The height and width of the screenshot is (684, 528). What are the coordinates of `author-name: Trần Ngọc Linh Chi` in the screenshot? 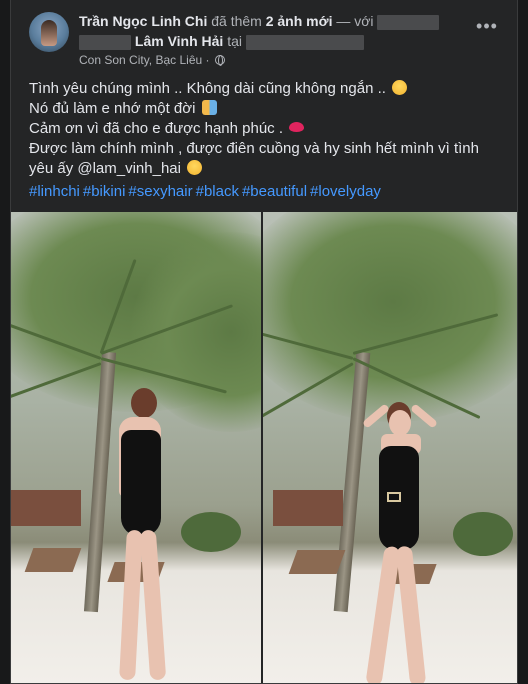 It's located at (143, 21).